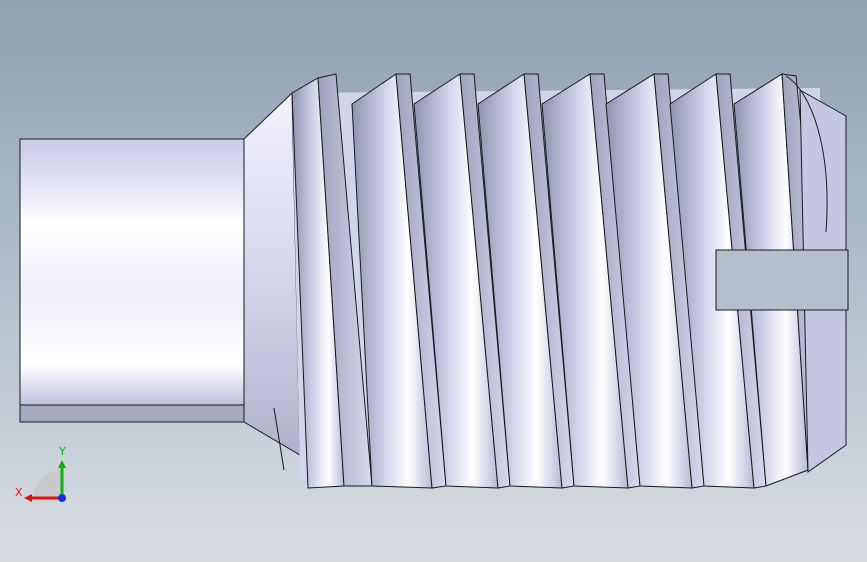  I want to click on y-axis-arrow, so click(62, 464).